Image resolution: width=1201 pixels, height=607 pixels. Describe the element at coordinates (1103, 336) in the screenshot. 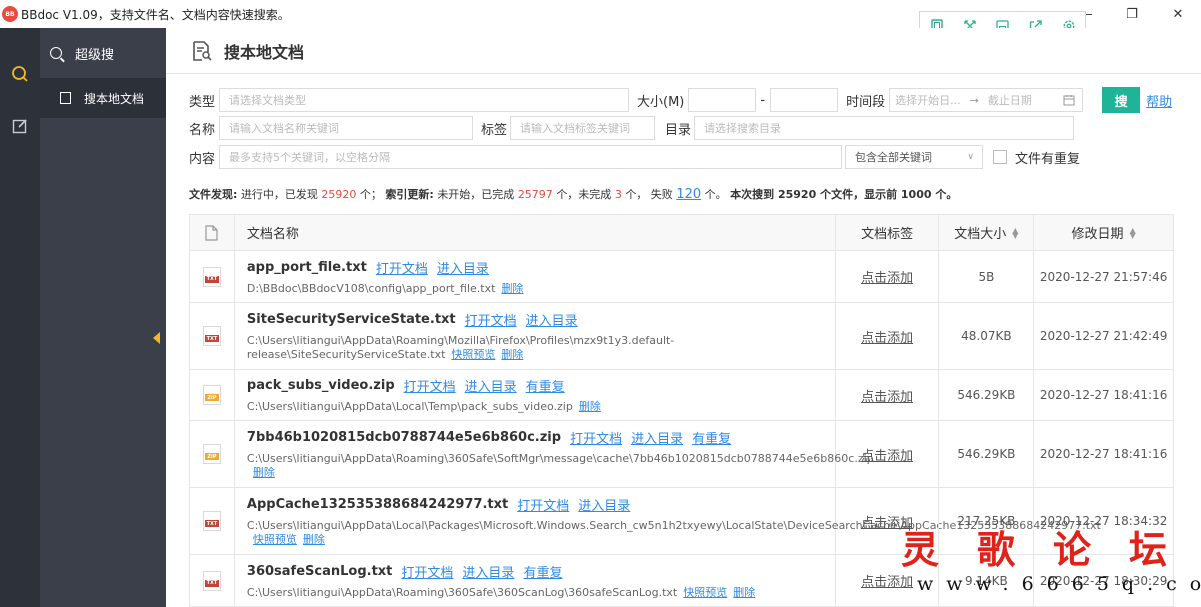

I see `modified-date: 2020-12-27 21:42:49` at that location.